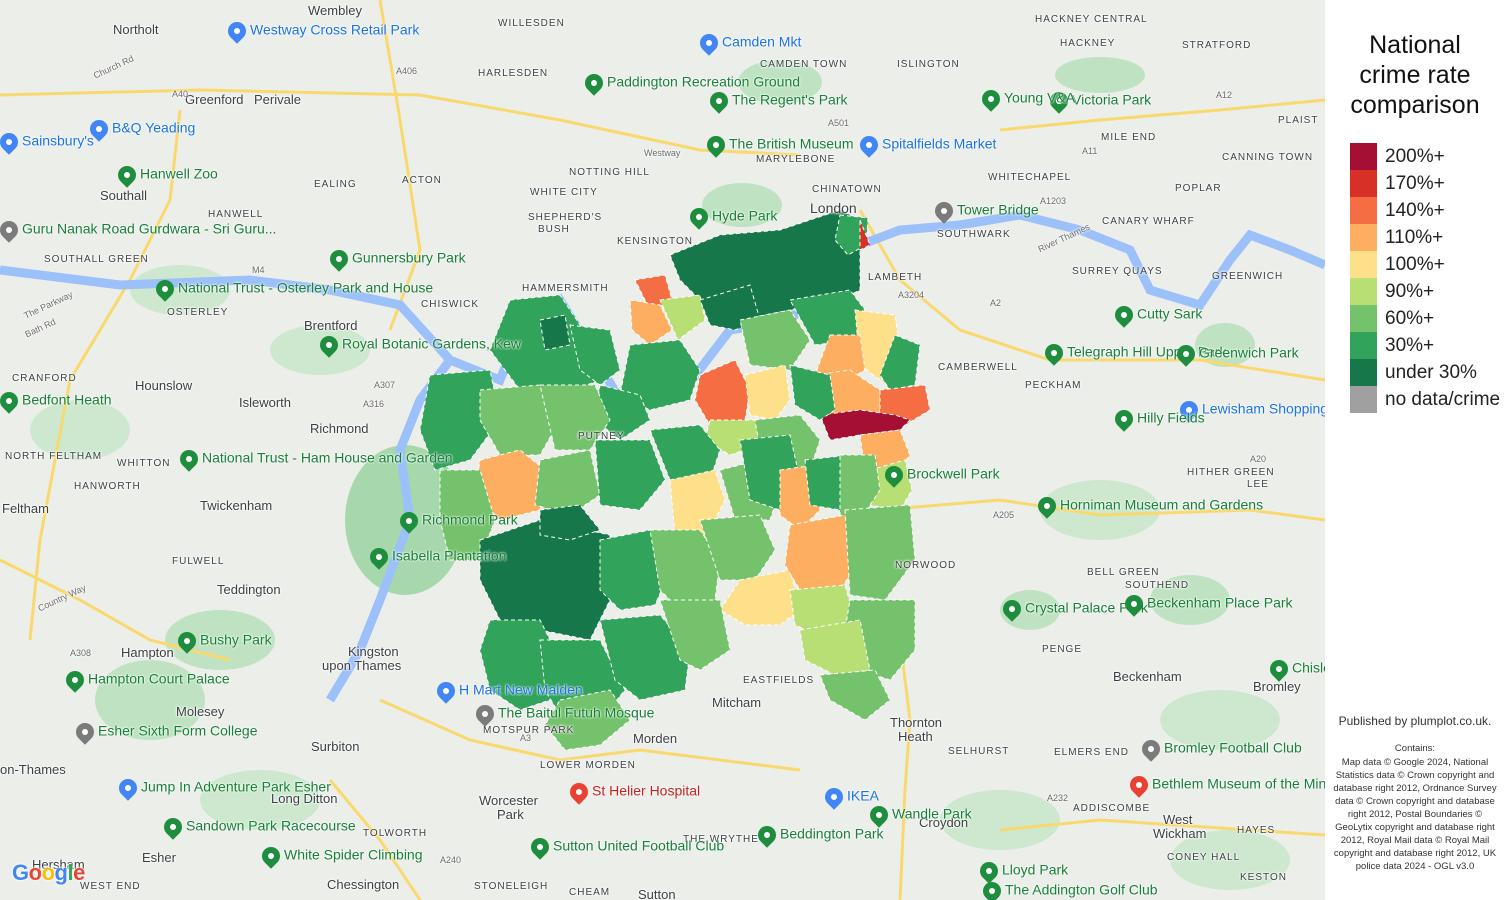  Describe the element at coordinates (407, 71) in the screenshot. I see `place-label: A406` at that location.